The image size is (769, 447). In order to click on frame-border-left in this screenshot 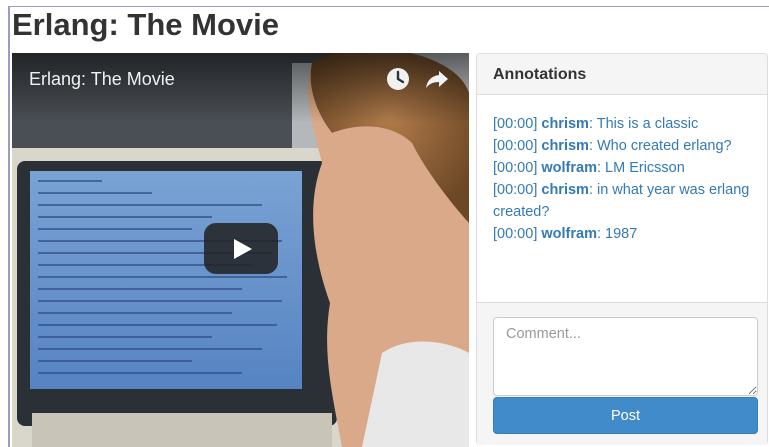, I will do `click(9, 226)`.